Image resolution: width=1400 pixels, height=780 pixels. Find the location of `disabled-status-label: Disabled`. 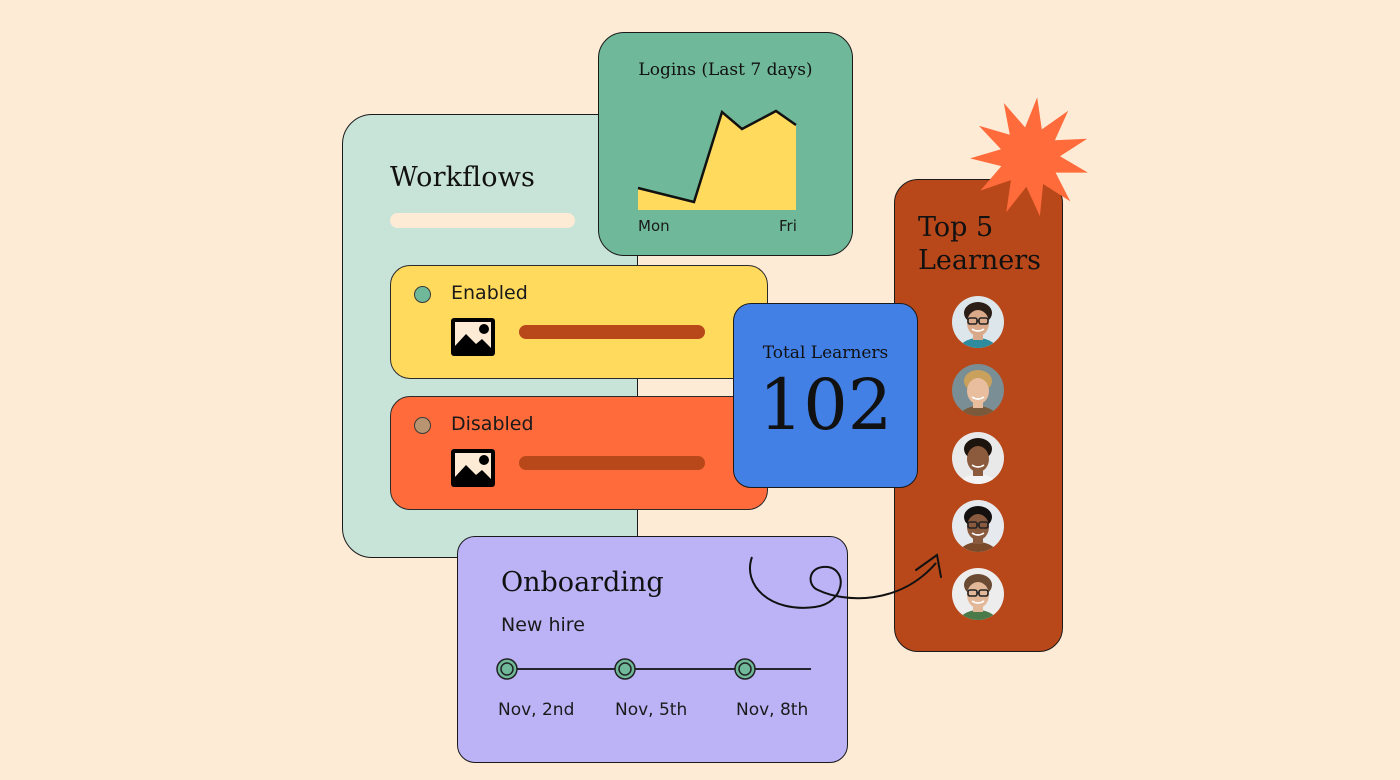

disabled-status-label: Disabled is located at coordinates (492, 424).